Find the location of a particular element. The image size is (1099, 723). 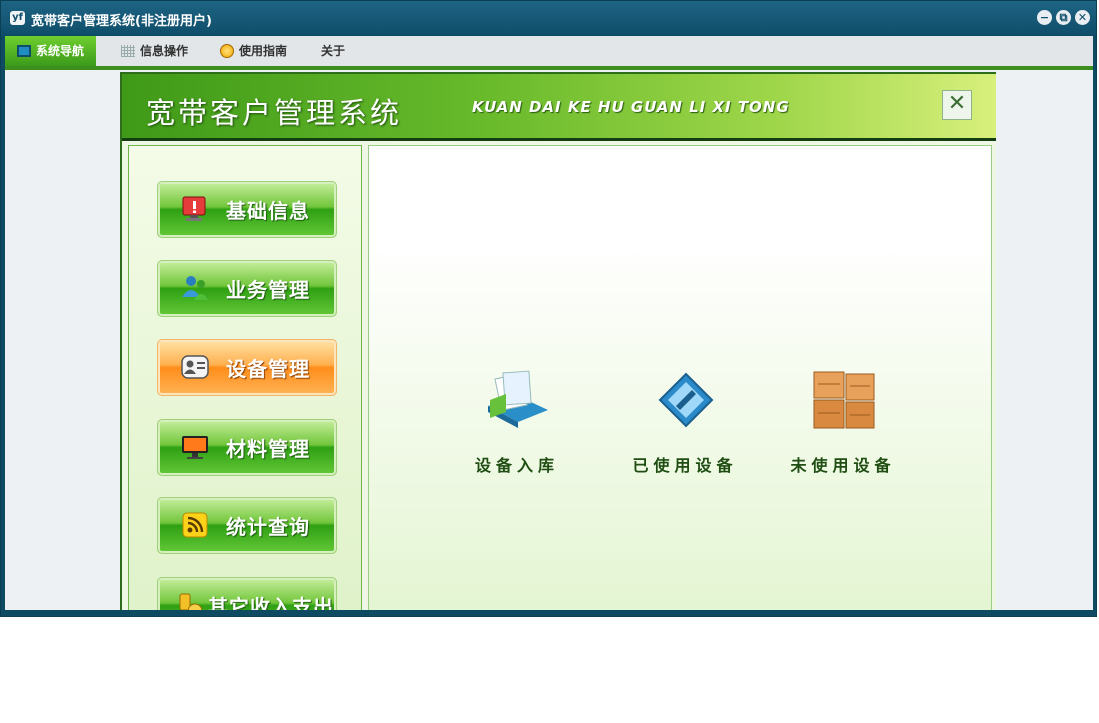

app-logo-icon: yf is located at coordinates (17, 18).